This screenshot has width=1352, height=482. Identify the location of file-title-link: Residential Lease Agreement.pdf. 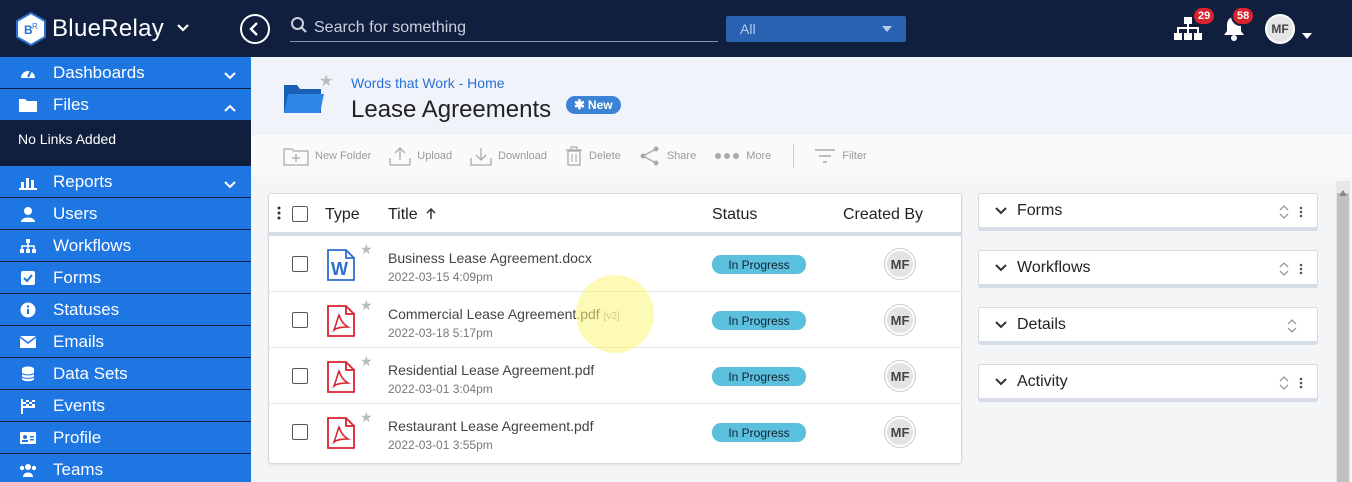
(493, 370).